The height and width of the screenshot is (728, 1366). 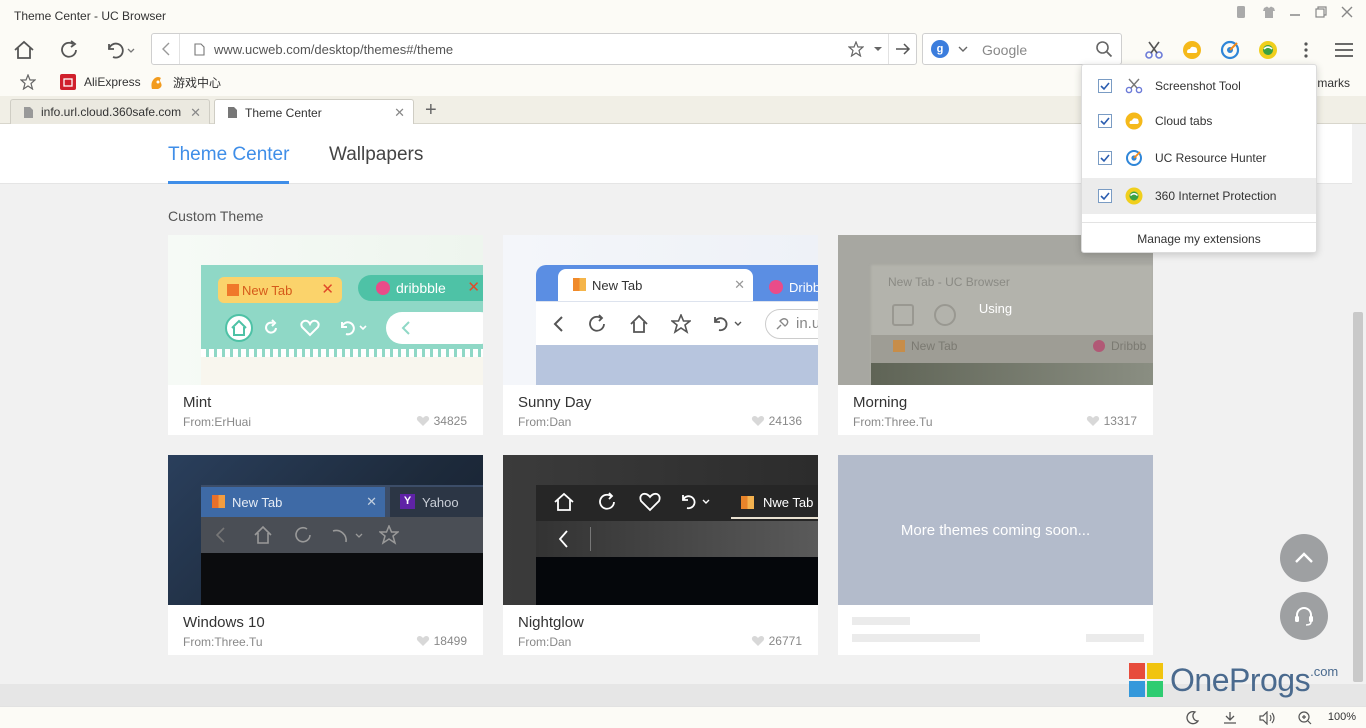 I want to click on undo-close-button, so click(x=121, y=50).